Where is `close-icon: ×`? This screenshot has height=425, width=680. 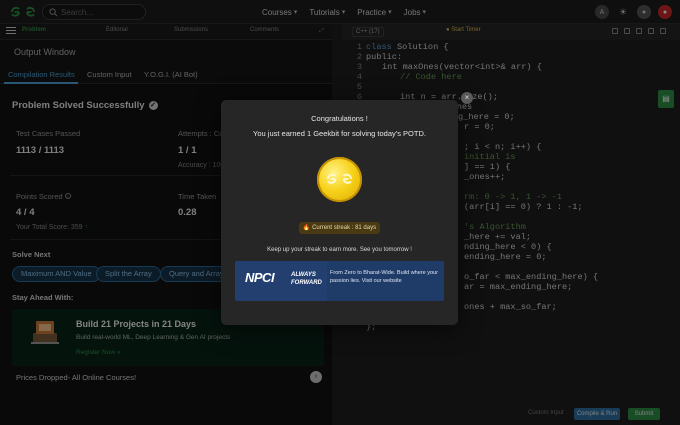 close-icon: × is located at coordinates (467, 98).